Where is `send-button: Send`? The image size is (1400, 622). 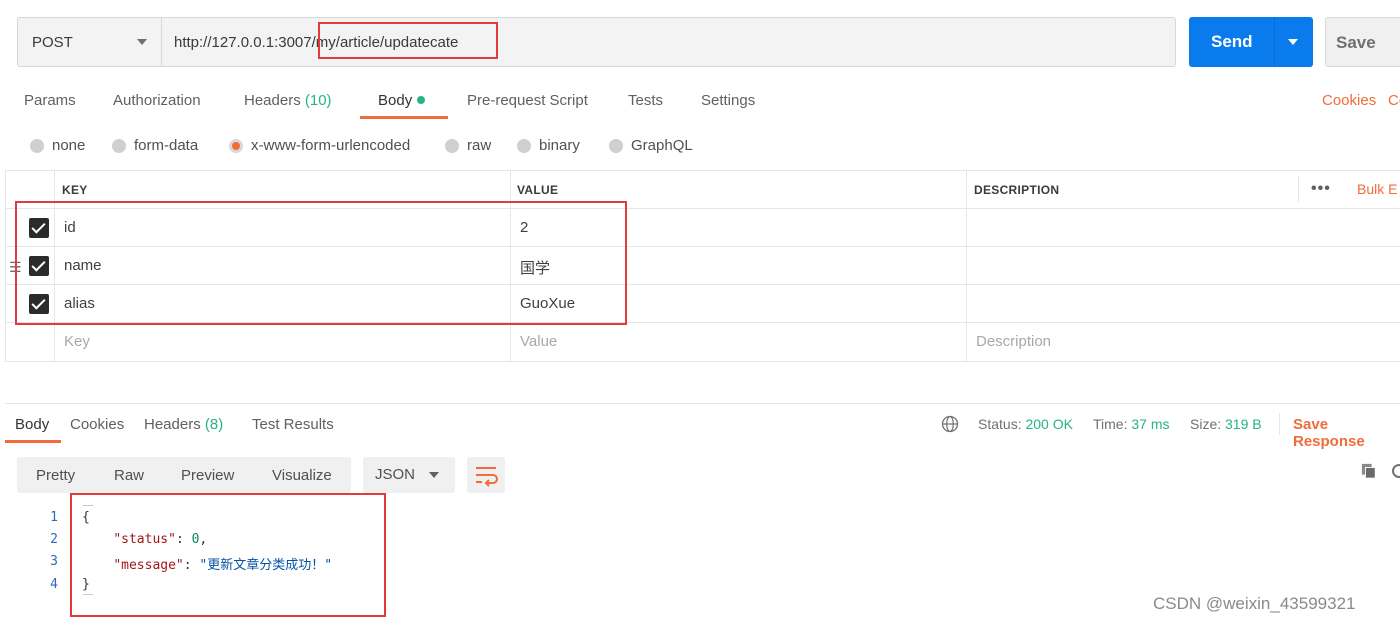 send-button: Send is located at coordinates (1251, 42).